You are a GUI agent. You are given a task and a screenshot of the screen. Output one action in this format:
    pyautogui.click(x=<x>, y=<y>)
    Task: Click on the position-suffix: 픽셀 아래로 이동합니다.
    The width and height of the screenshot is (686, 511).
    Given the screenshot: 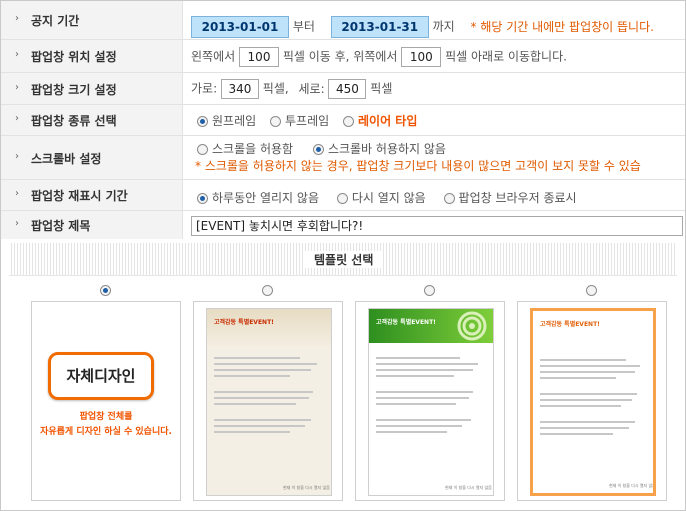 What is the action you would take?
    pyautogui.click(x=506, y=56)
    